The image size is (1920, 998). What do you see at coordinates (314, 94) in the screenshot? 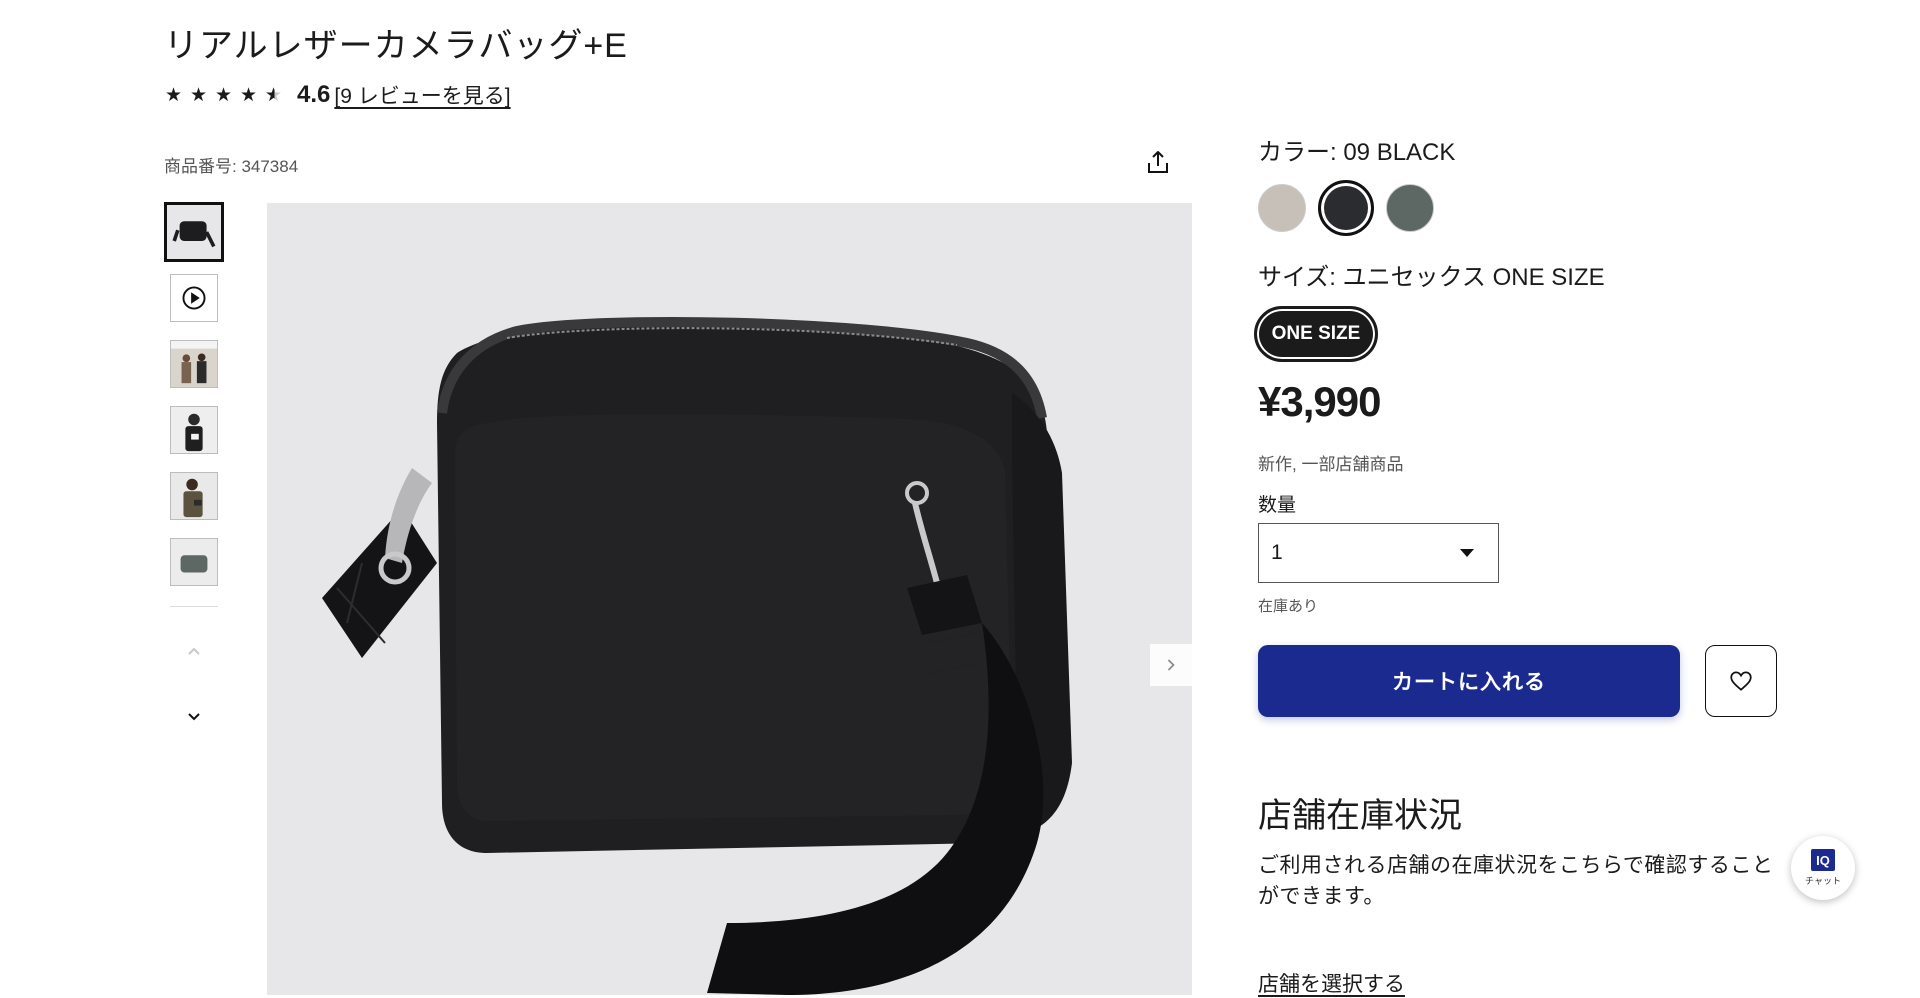
I see `rating-value: 4.6` at bounding box center [314, 94].